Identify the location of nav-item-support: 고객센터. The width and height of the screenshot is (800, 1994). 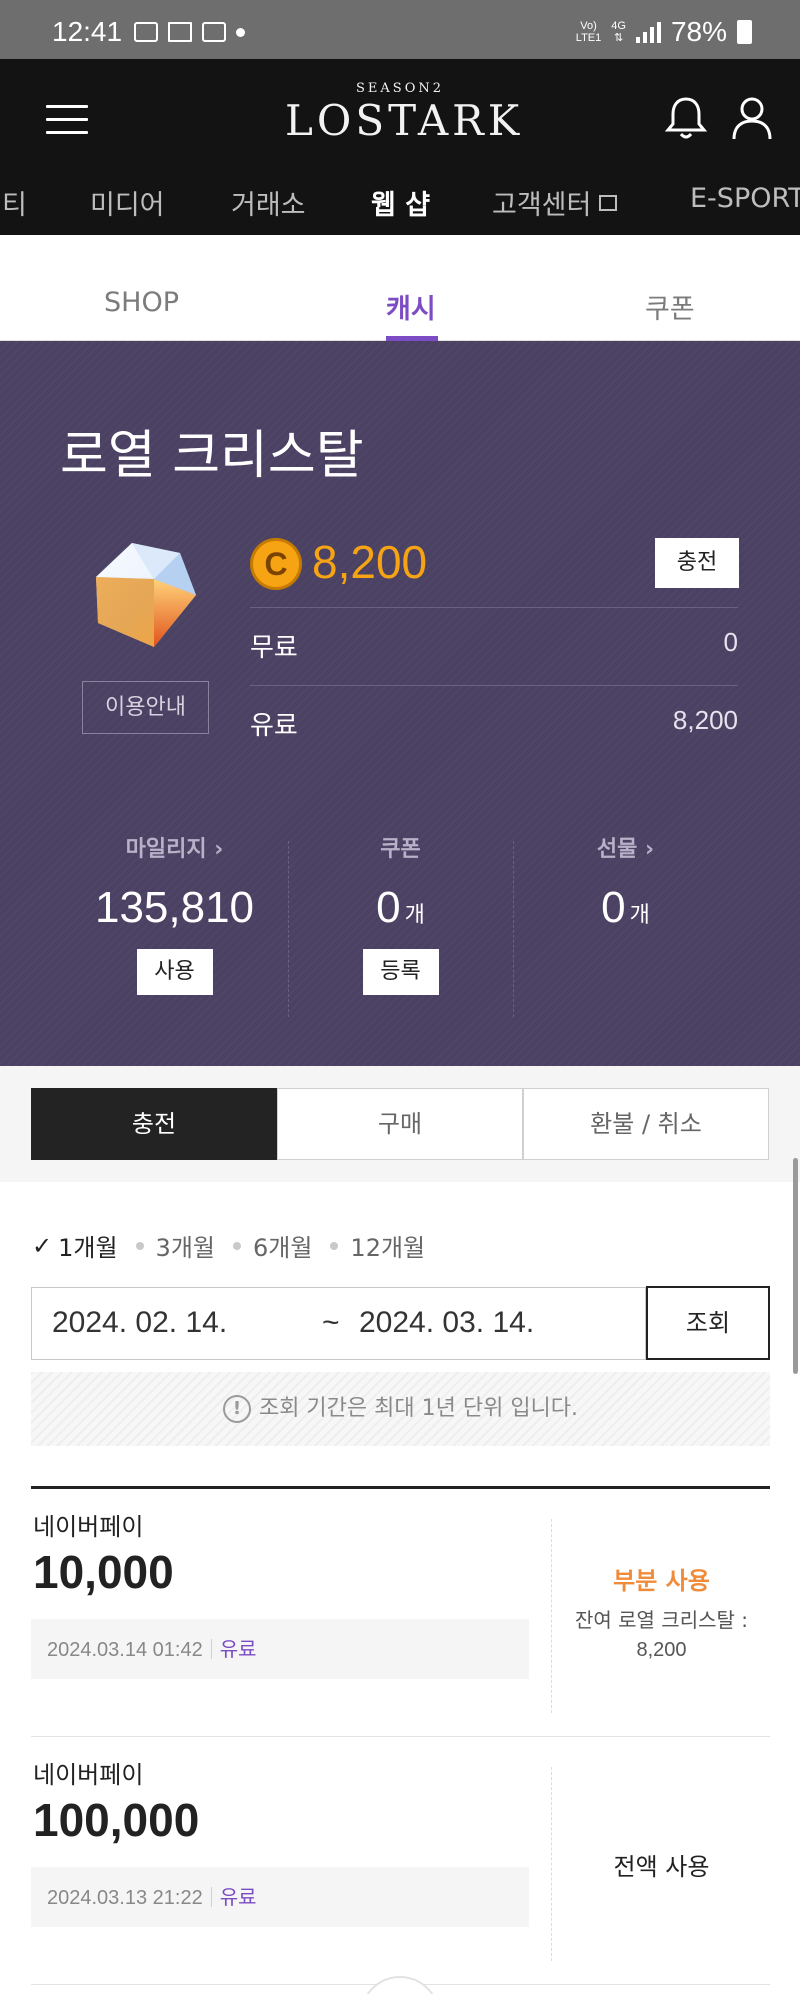
(555, 202).